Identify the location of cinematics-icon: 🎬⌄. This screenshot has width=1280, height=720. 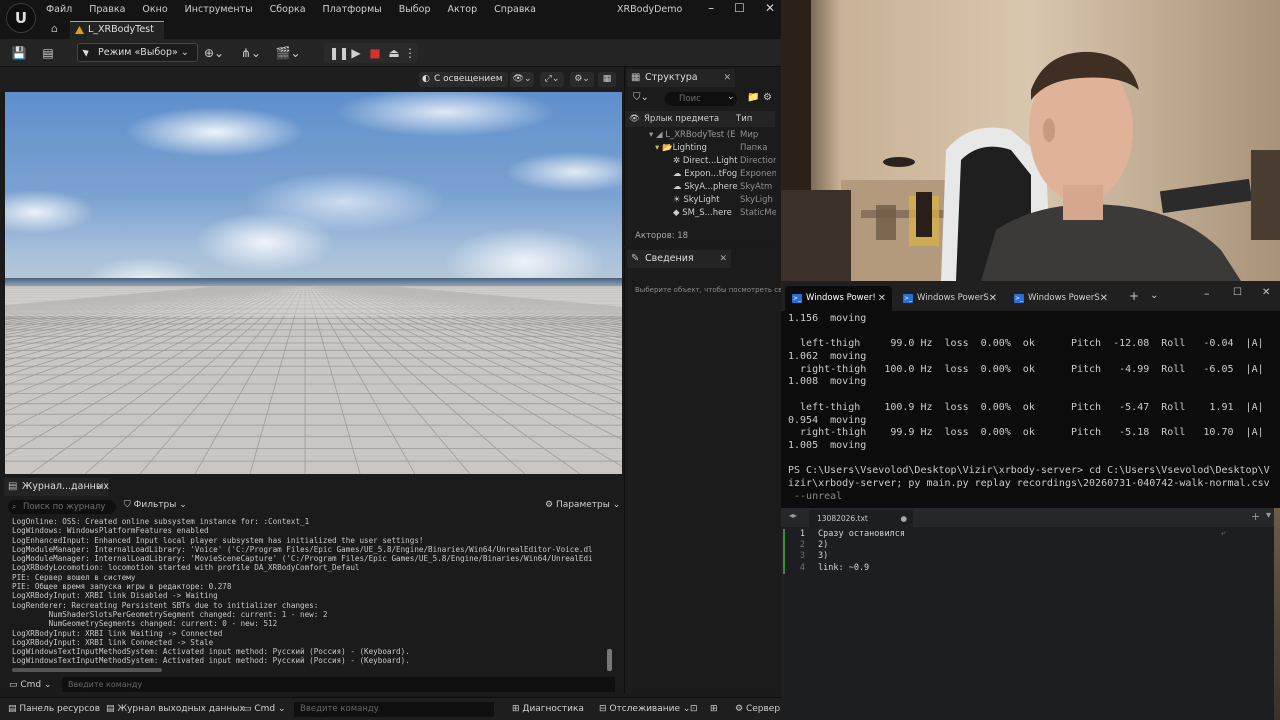
(288, 53).